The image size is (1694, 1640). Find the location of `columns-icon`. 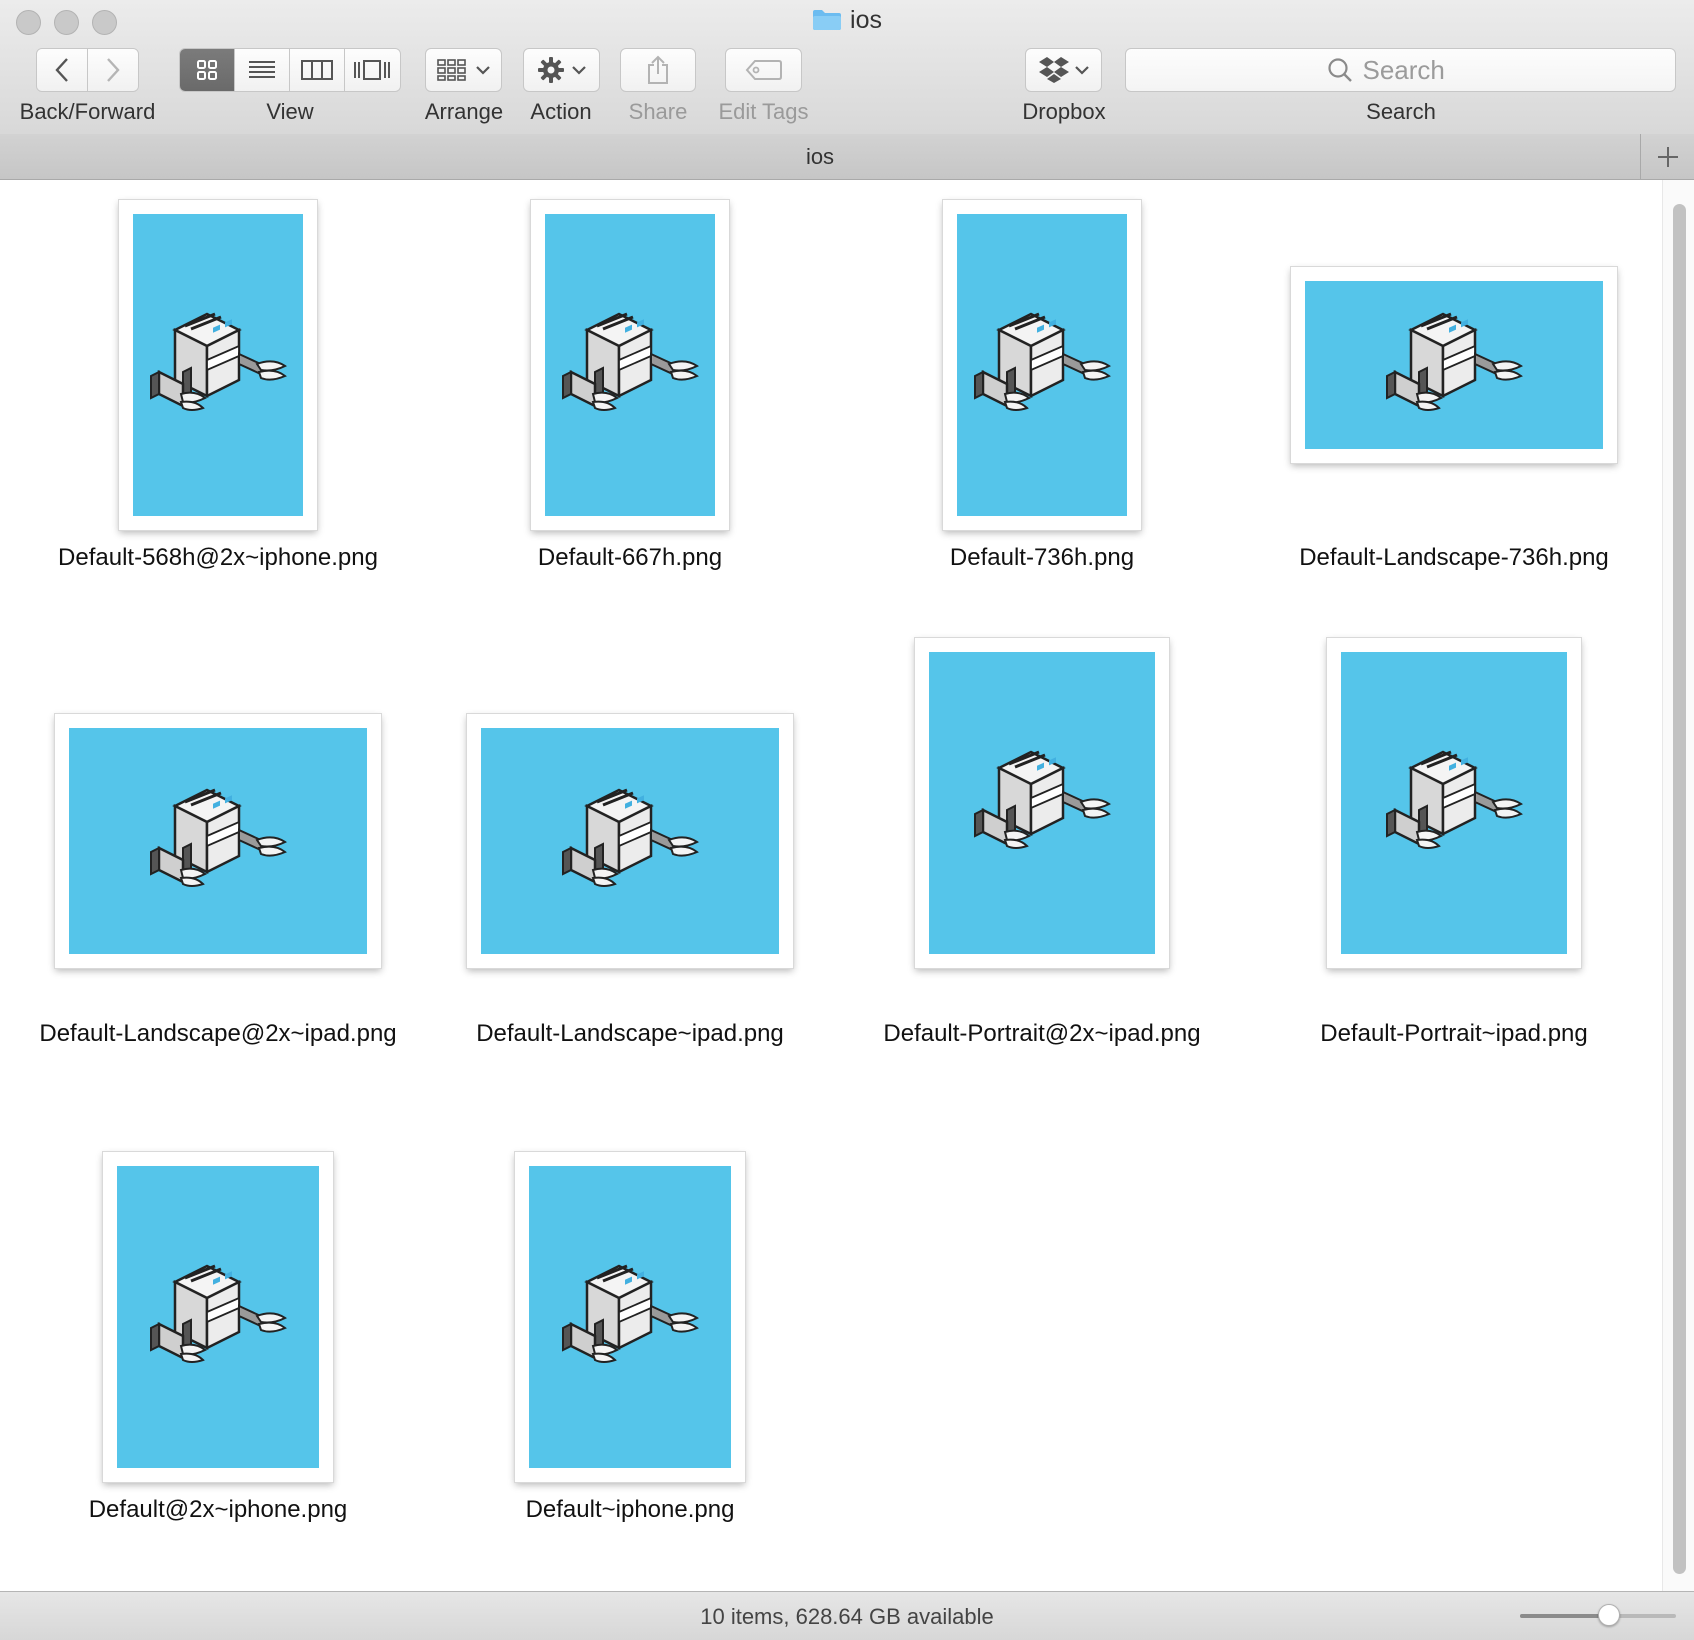

columns-icon is located at coordinates (317, 70).